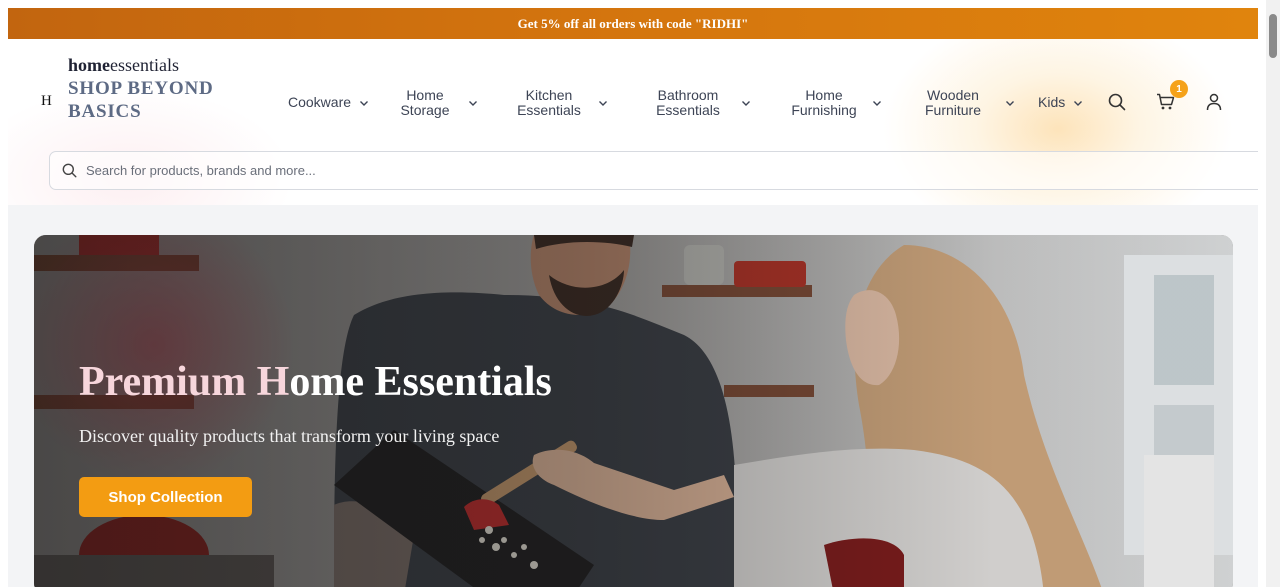 The image size is (1280, 587). I want to click on nav-label: Kids, so click(1052, 102).